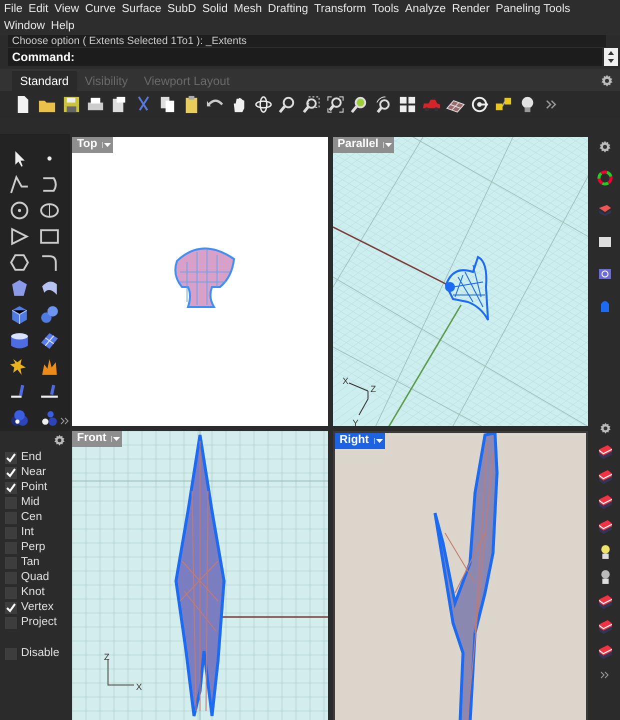 The width and height of the screenshot is (620, 720). What do you see at coordinates (307, 41) in the screenshot?
I see `command-history: Choose option ( Extents Selected 1To1 ): _Extents` at bounding box center [307, 41].